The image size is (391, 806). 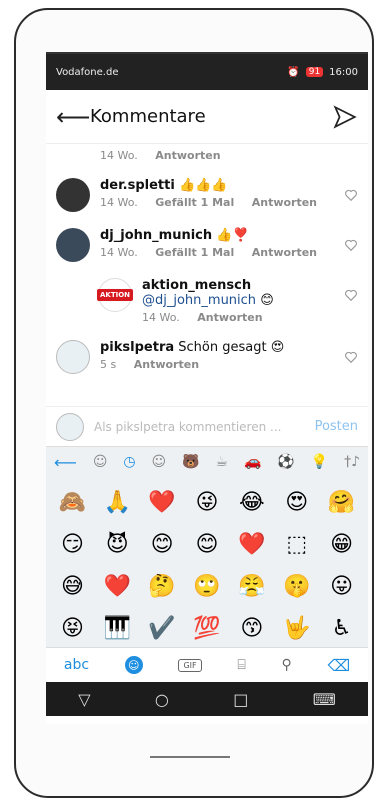 I want to click on comment-text: Schön gesagt 😍, so click(x=231, y=347).